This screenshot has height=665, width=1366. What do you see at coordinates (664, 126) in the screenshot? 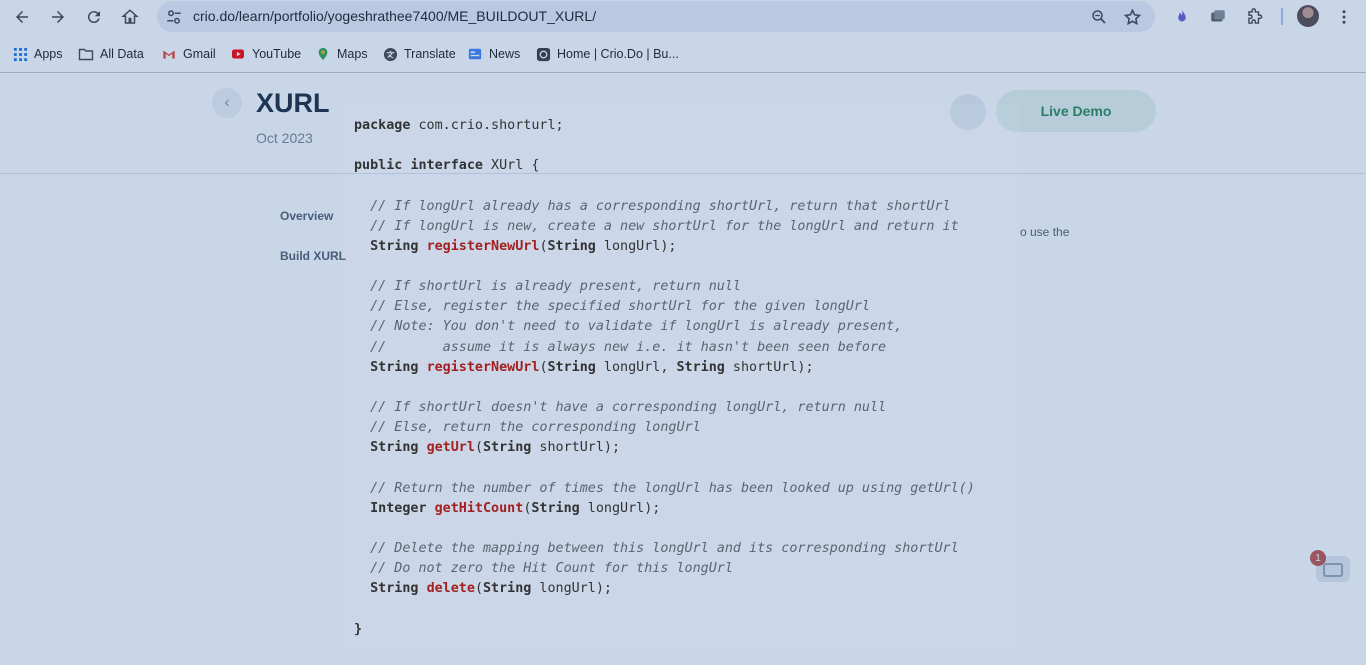
I see `code-line: package com.crio.shorturl;` at bounding box center [664, 126].